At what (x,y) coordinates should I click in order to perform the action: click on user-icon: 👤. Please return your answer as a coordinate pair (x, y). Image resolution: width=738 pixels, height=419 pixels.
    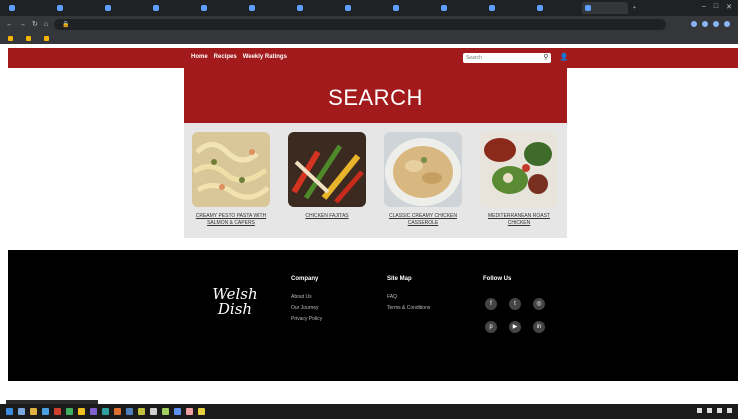
    Looking at the image, I should click on (564, 58).